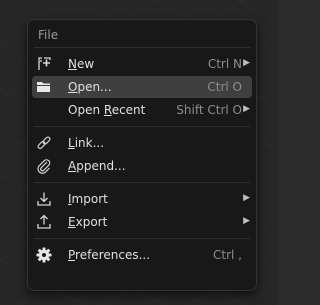 Image resolution: width=320 pixels, height=305 pixels. What do you see at coordinates (44, 255) in the screenshot?
I see `gear-icon` at bounding box center [44, 255].